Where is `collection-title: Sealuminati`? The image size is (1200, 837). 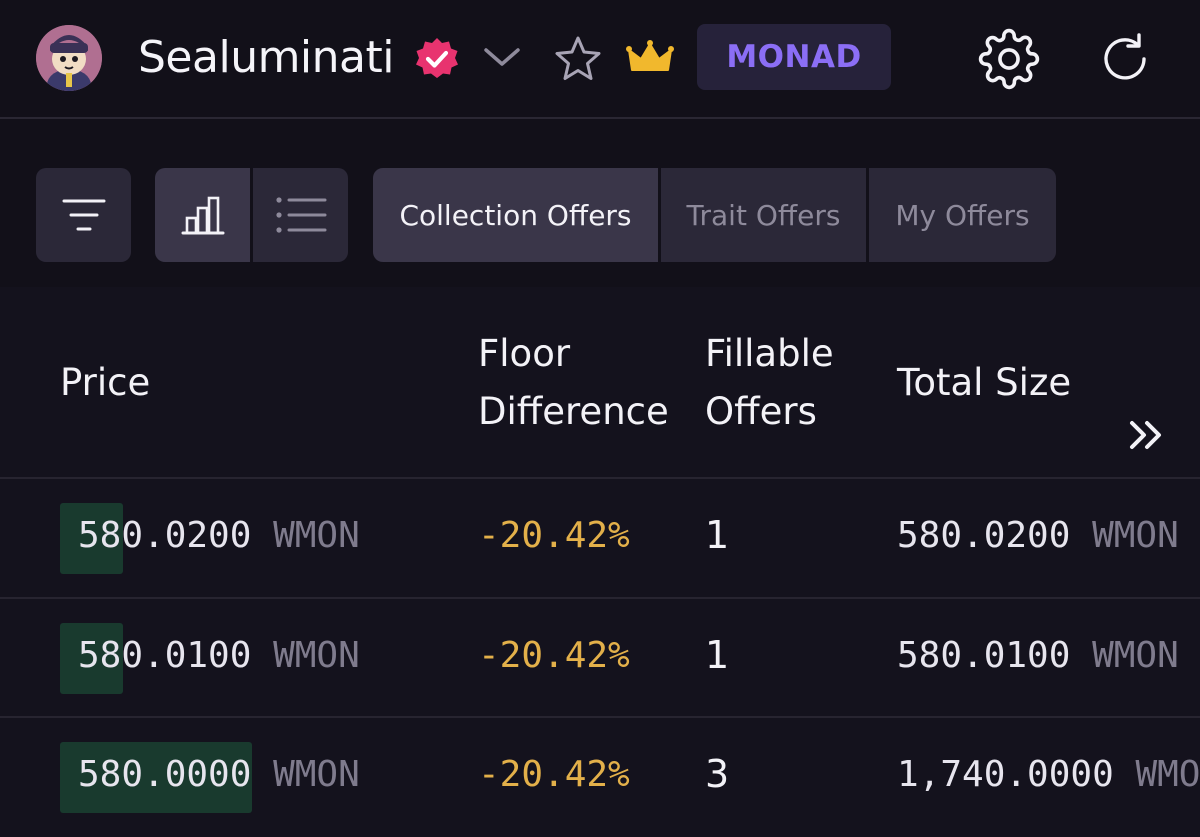
collection-title: Sealuminati is located at coordinates (266, 57).